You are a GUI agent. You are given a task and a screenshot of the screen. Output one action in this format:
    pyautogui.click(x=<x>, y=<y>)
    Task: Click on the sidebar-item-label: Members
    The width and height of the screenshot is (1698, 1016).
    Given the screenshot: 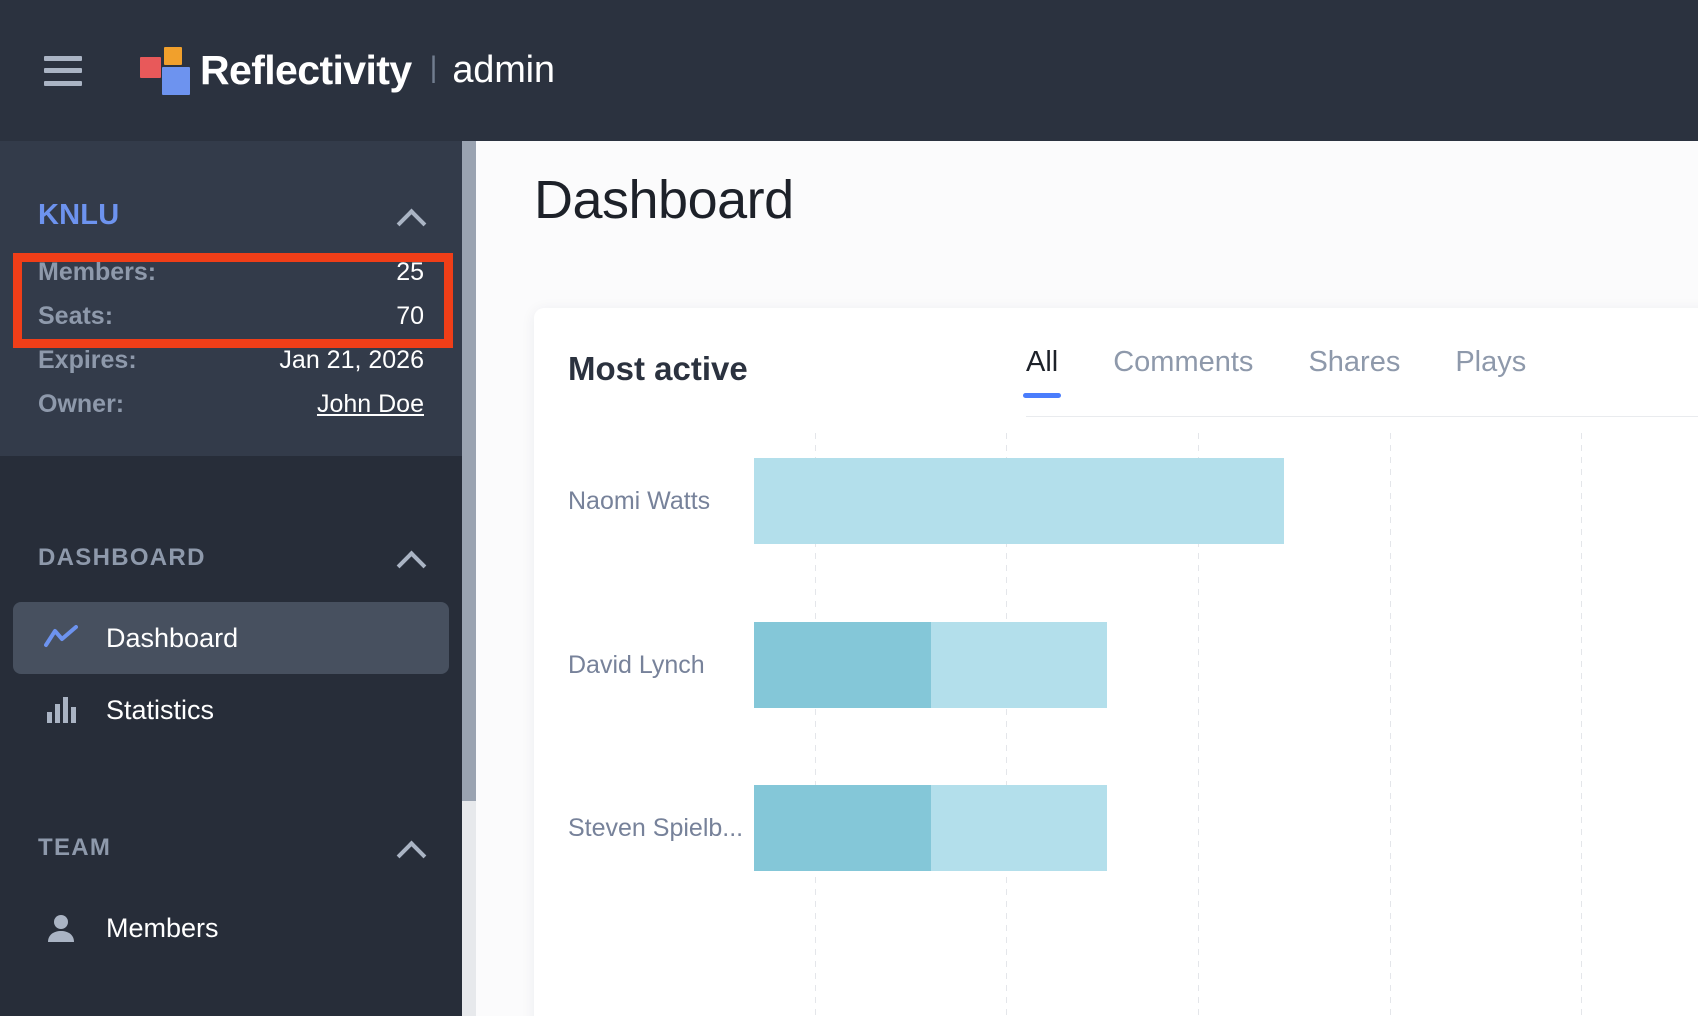 What is the action you would take?
    pyautogui.click(x=162, y=927)
    